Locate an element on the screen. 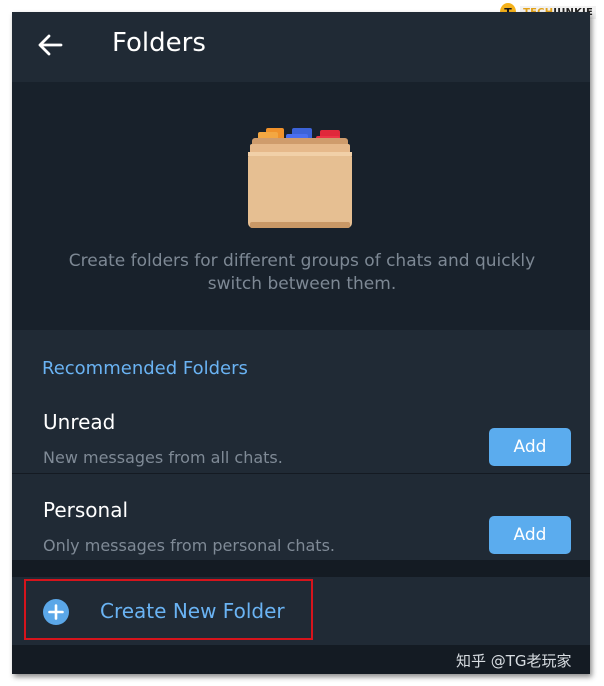 The image size is (604, 686). top-bar: Folders is located at coordinates (301, 47).